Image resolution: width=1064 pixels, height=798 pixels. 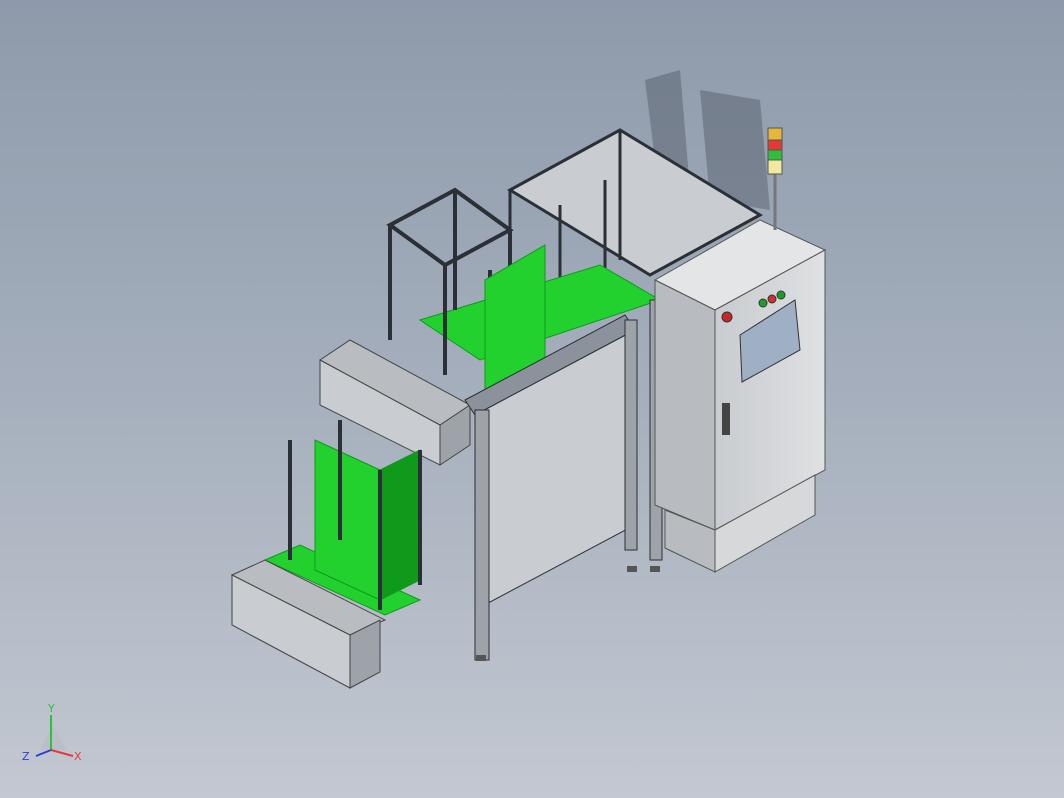 What do you see at coordinates (26, 756) in the screenshot?
I see `z-axis-label: Z` at bounding box center [26, 756].